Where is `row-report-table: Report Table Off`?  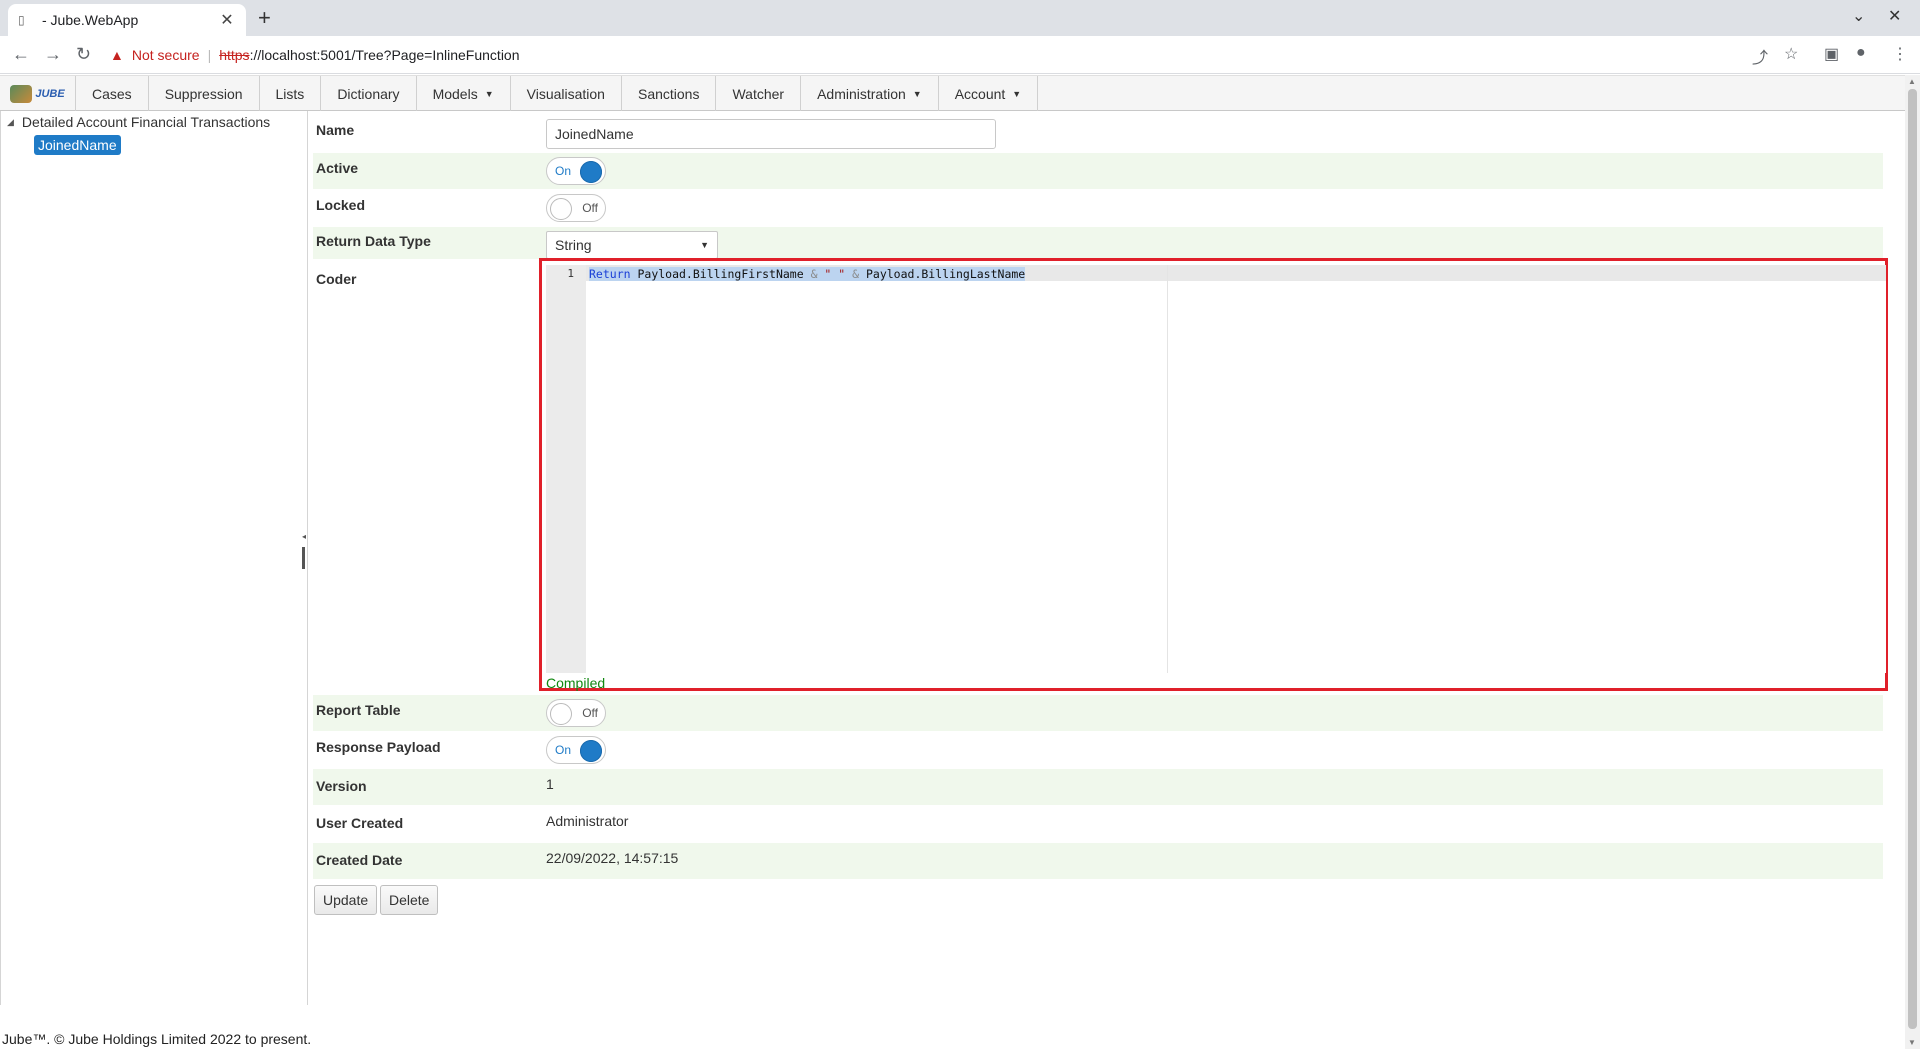
row-report-table: Report Table Off is located at coordinates (1098, 713).